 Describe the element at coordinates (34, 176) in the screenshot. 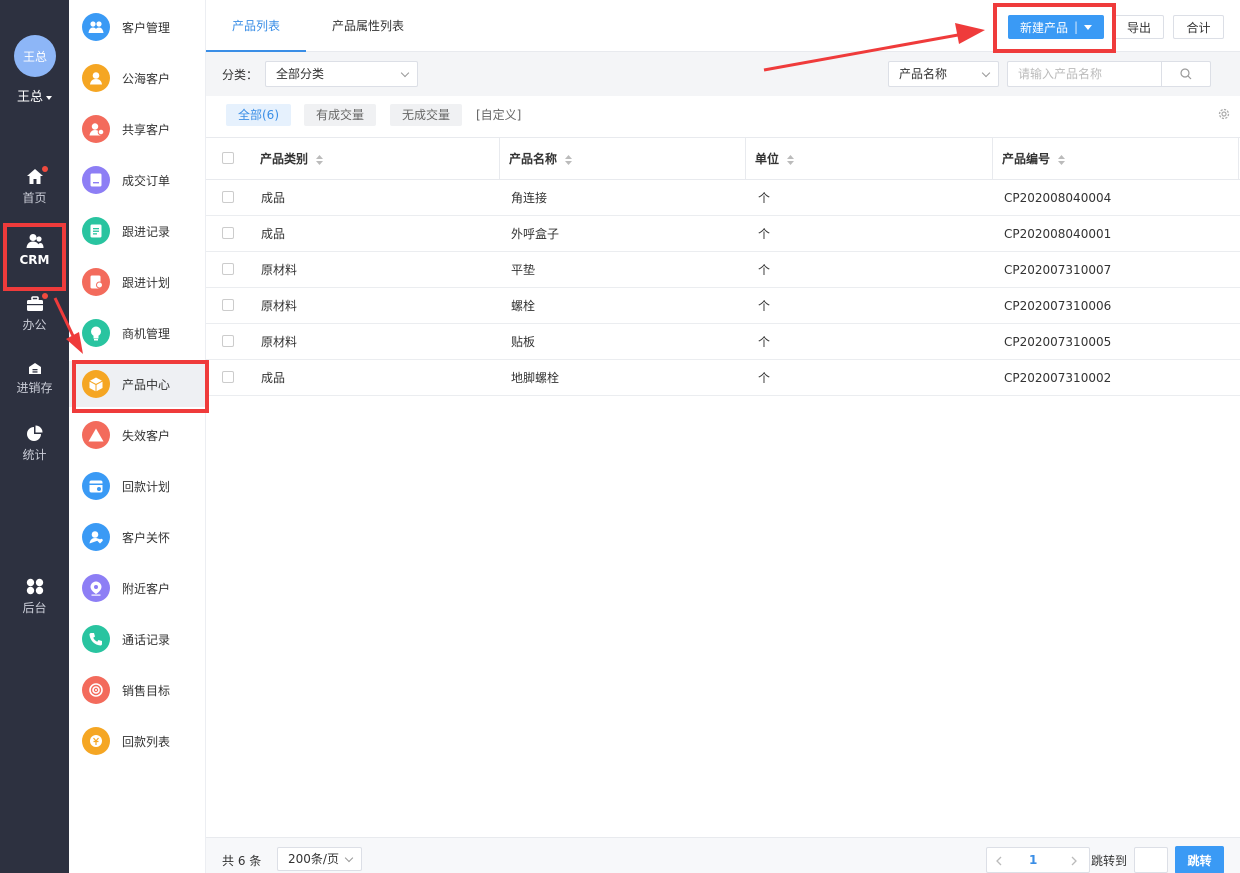

I see `home-icon` at that location.